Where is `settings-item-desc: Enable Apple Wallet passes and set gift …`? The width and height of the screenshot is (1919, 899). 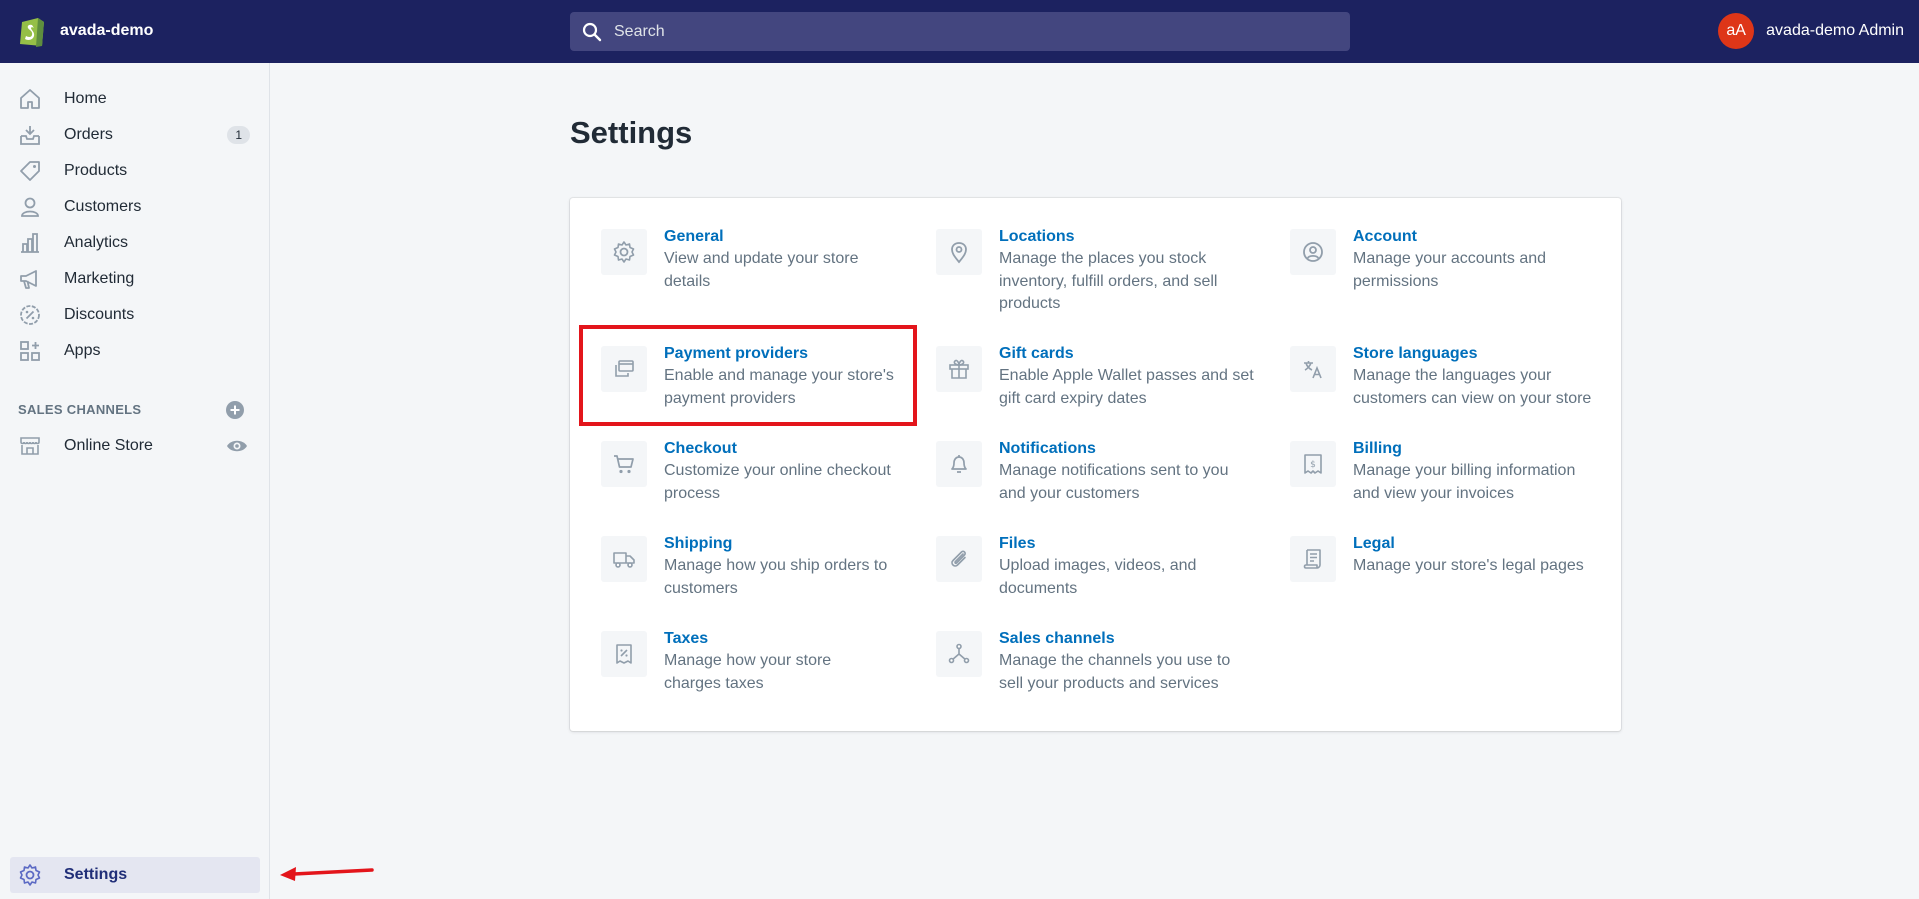
settings-item-desc: Enable Apple Wallet passes and set gift … is located at coordinates (1126, 387).